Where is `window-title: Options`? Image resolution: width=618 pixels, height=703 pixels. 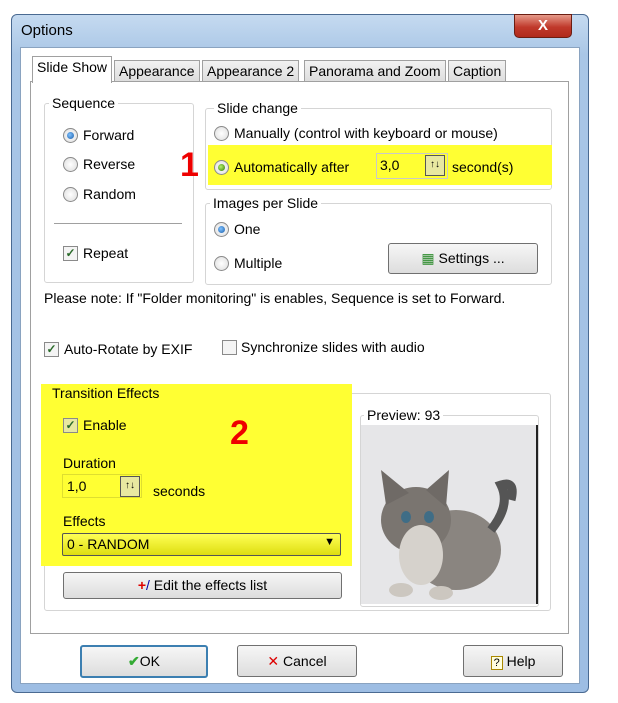 window-title: Options is located at coordinates (47, 30).